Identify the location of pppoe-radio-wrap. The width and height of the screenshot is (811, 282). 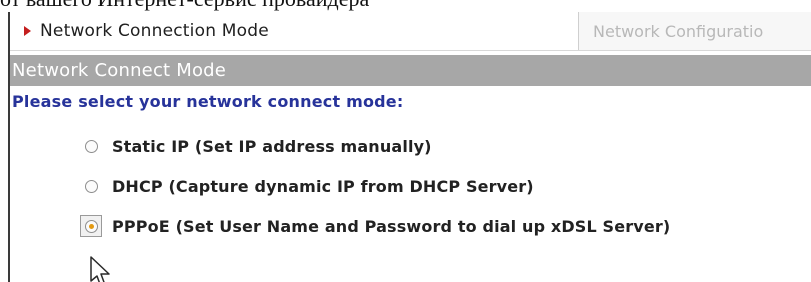
(91, 226).